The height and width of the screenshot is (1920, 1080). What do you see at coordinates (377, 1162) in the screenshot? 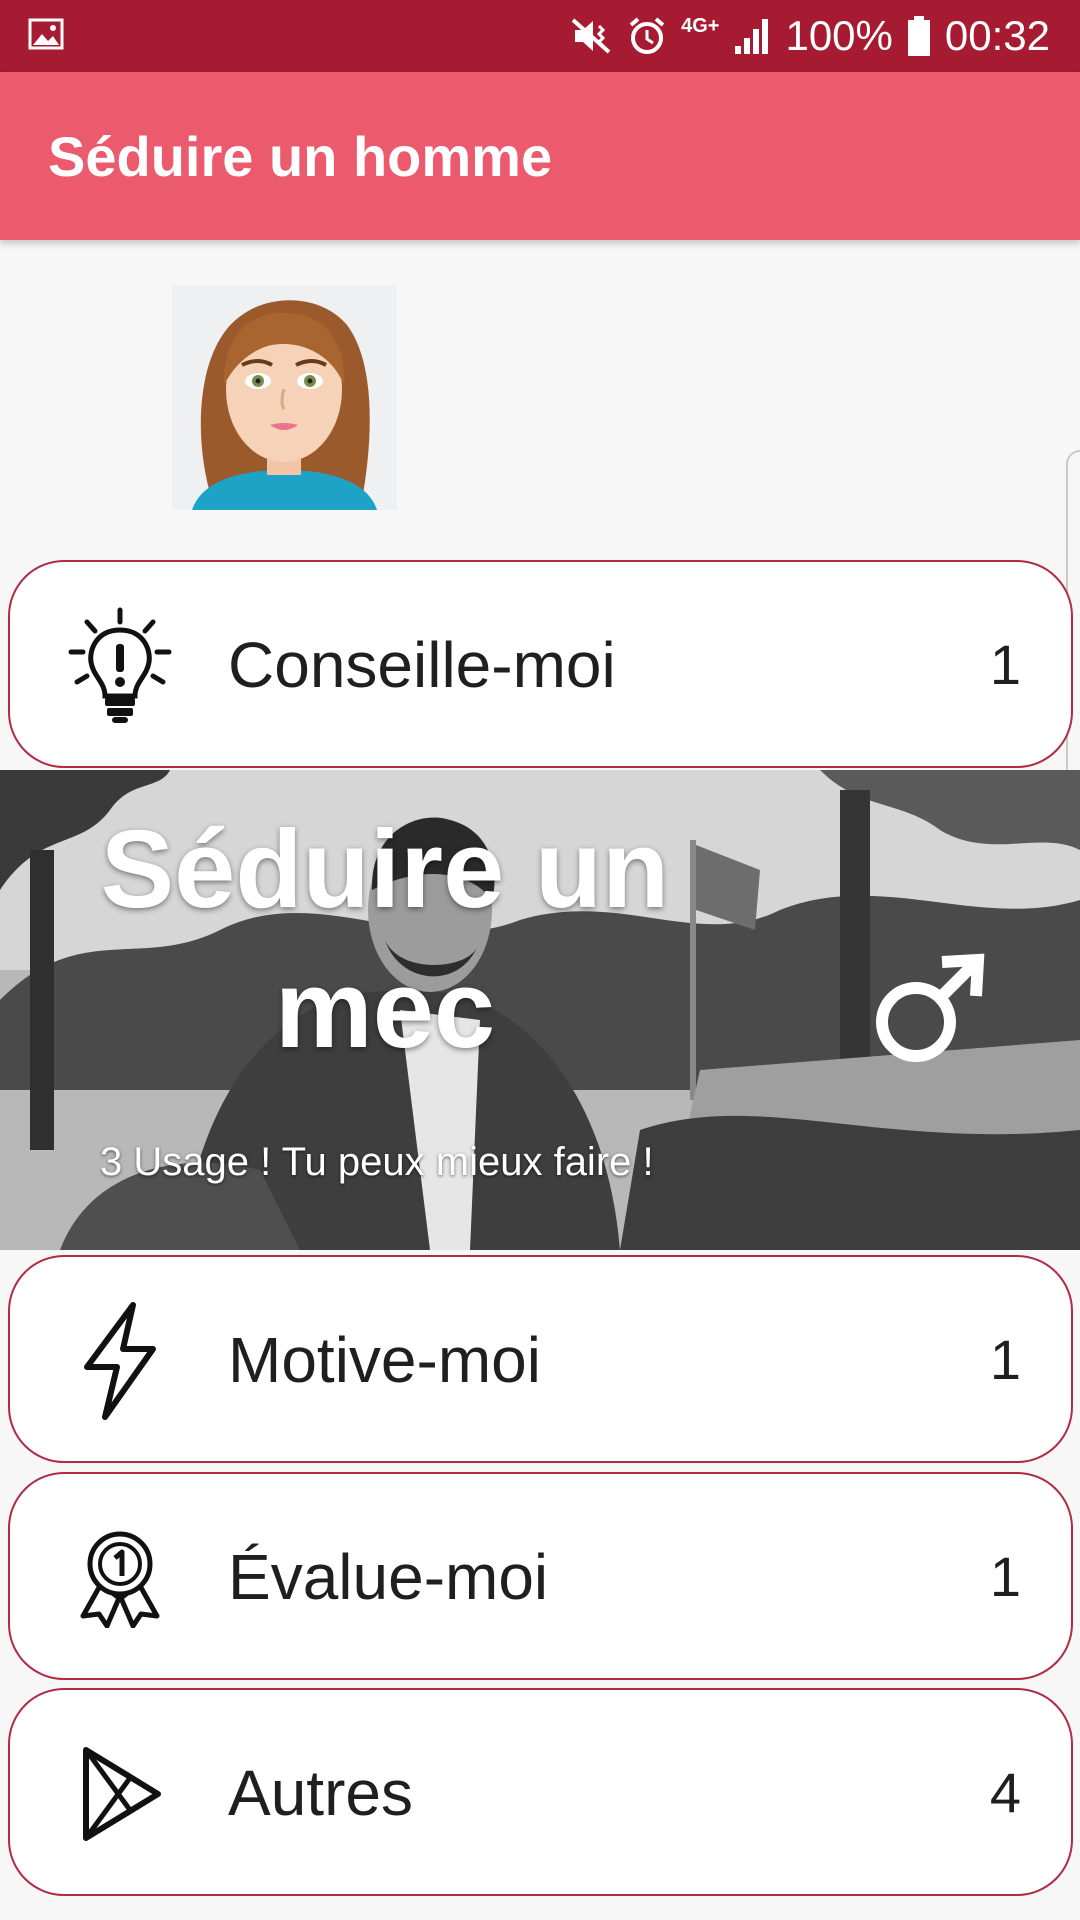
I see `banner-subtitle: 3 Usage ! Tu peux mieux faire !` at bounding box center [377, 1162].